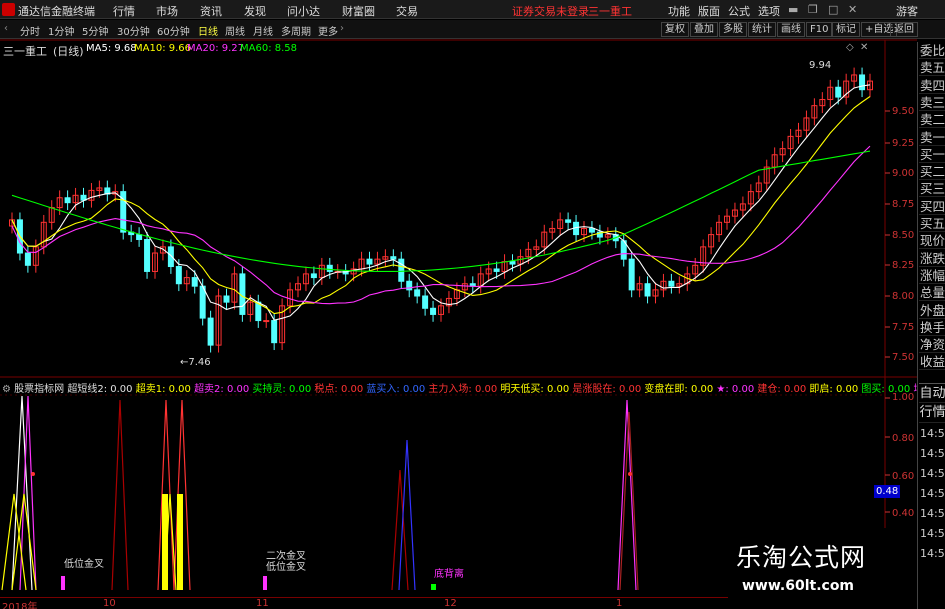 This screenshot has height=609, width=945. What do you see at coordinates (6, 389) in the screenshot?
I see `indicator-settings-icon: ⚙` at bounding box center [6, 389].